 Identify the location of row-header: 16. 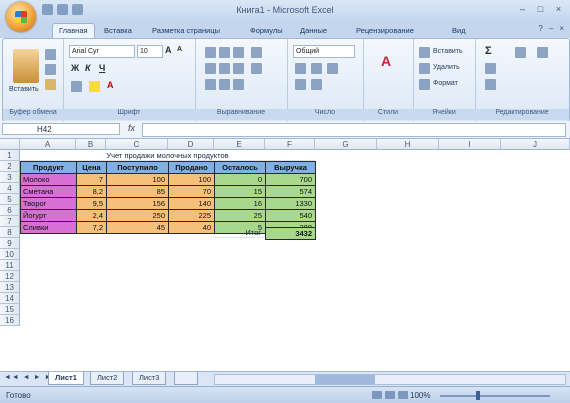
(10, 320).